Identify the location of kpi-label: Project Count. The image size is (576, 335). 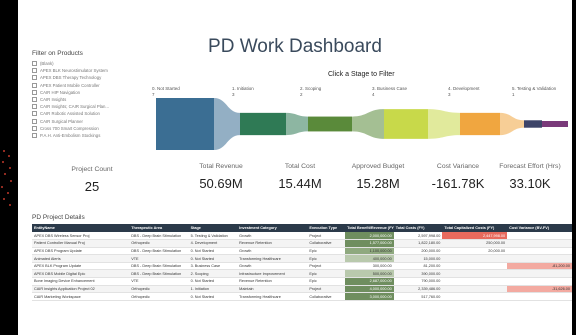
(92, 169).